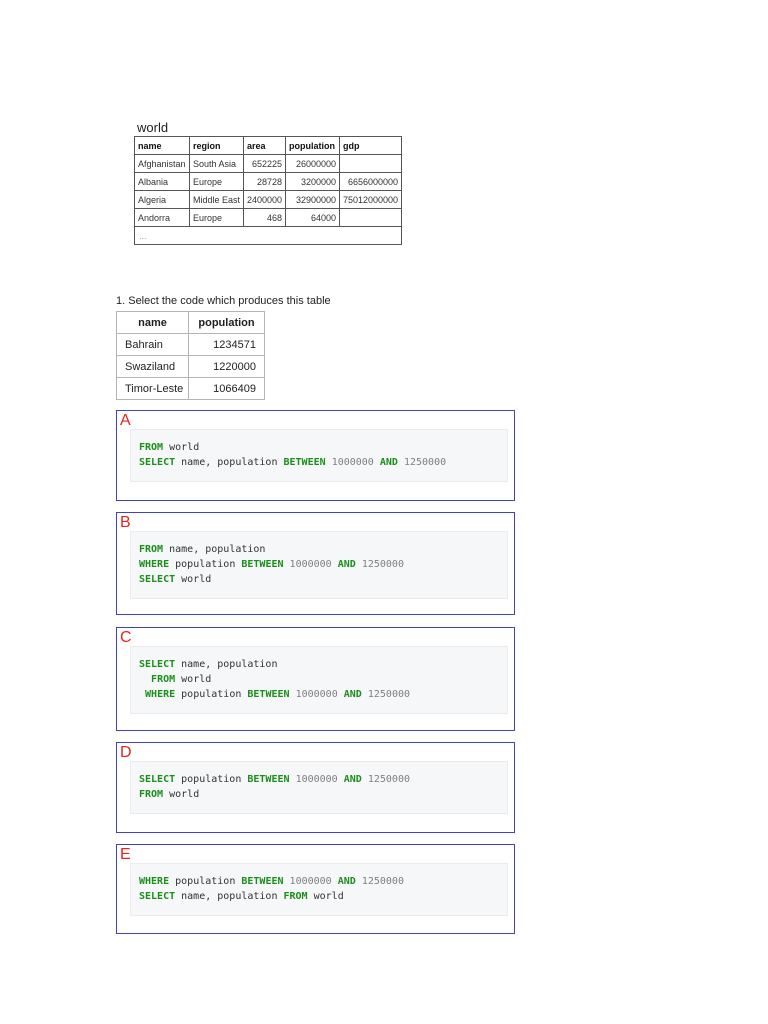 The height and width of the screenshot is (1024, 768). I want to click on cell-gdp: 6656000000, so click(370, 181).